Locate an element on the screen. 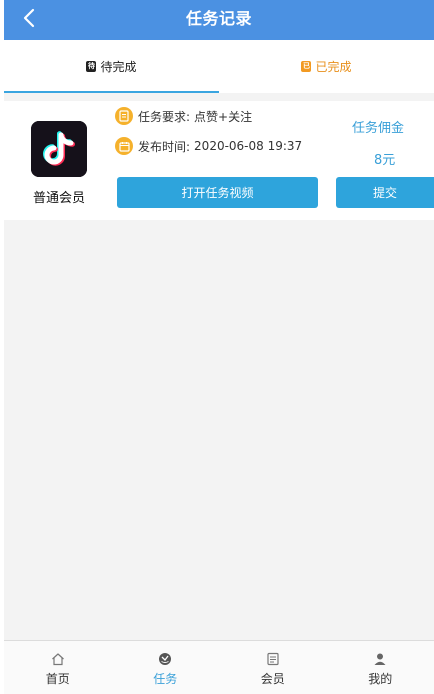  publish-time-label: 发布时间: is located at coordinates (164, 146).